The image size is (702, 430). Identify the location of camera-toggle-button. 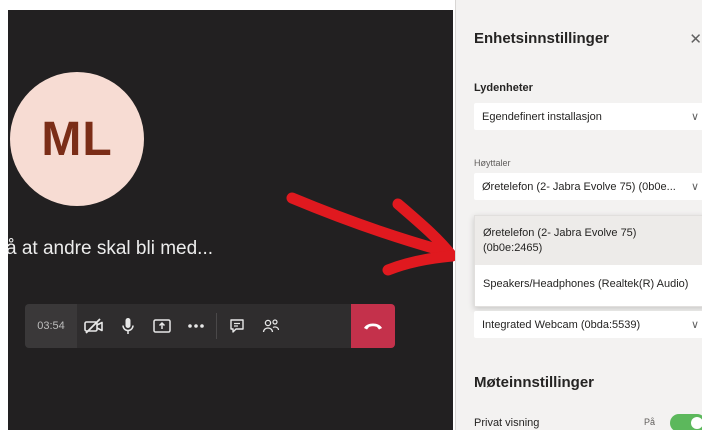
(94, 326).